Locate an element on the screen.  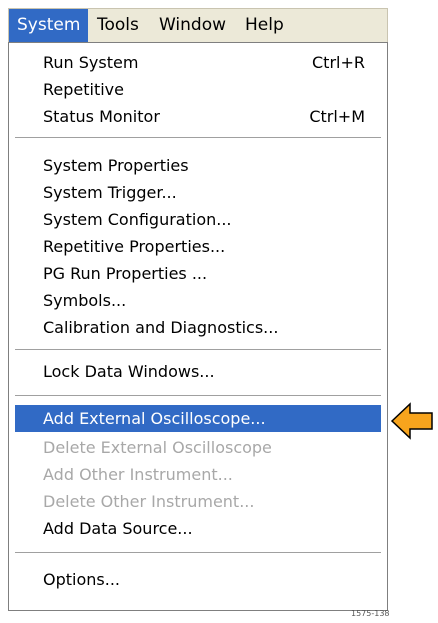
menu-bar: System Tools Window Help is located at coordinates (198, 25).